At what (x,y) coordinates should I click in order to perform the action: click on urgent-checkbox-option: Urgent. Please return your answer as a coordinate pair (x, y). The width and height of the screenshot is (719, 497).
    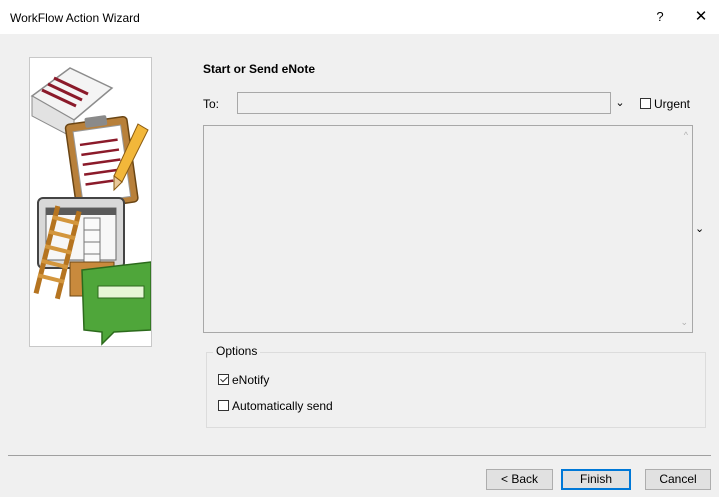
    Looking at the image, I should click on (665, 103).